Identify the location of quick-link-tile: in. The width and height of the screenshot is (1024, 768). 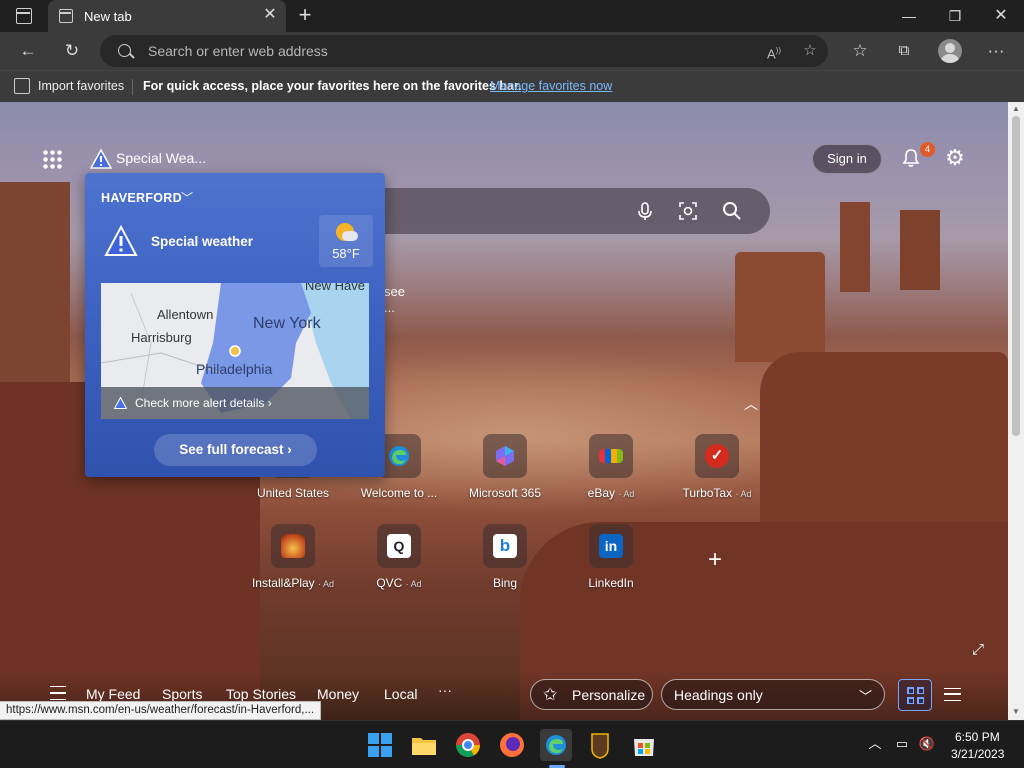
(611, 546).